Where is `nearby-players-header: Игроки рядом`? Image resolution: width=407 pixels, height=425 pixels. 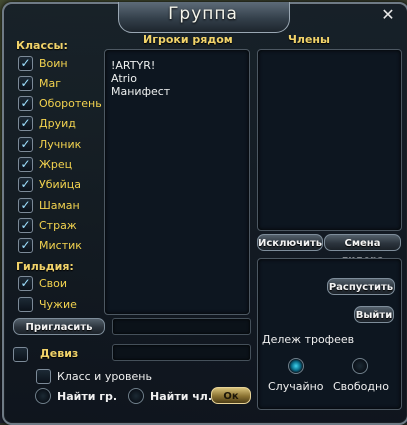
nearby-players-header: Игроки рядом is located at coordinates (188, 39).